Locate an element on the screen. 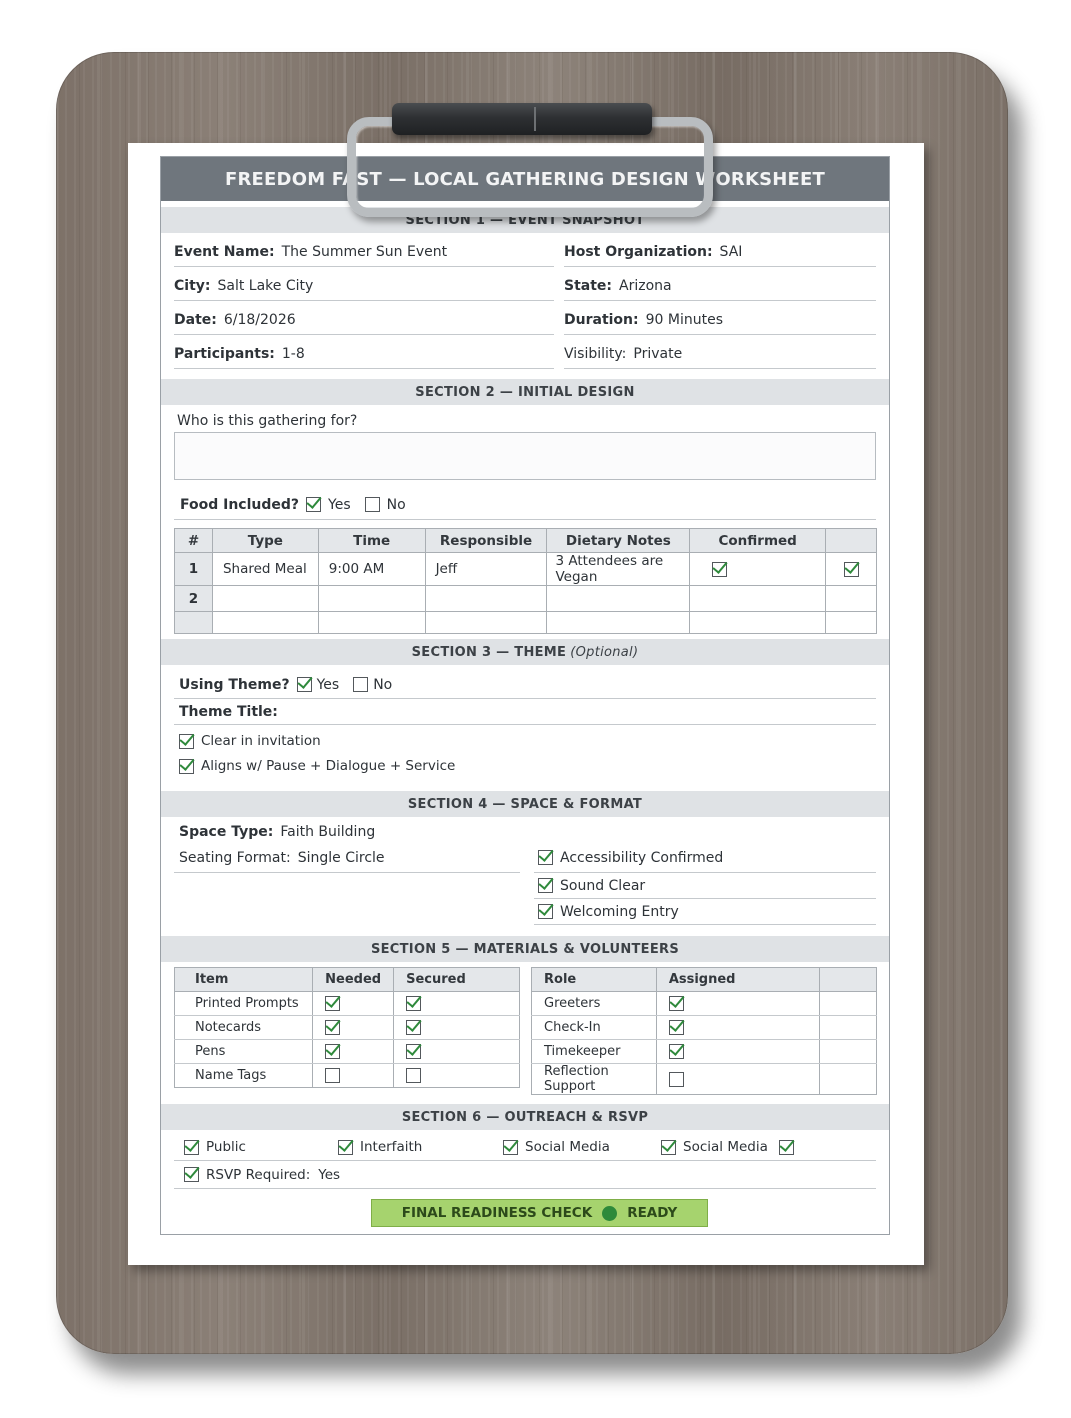 The image size is (1071, 1418). trailing-checkbox is located at coordinates (786, 1147).